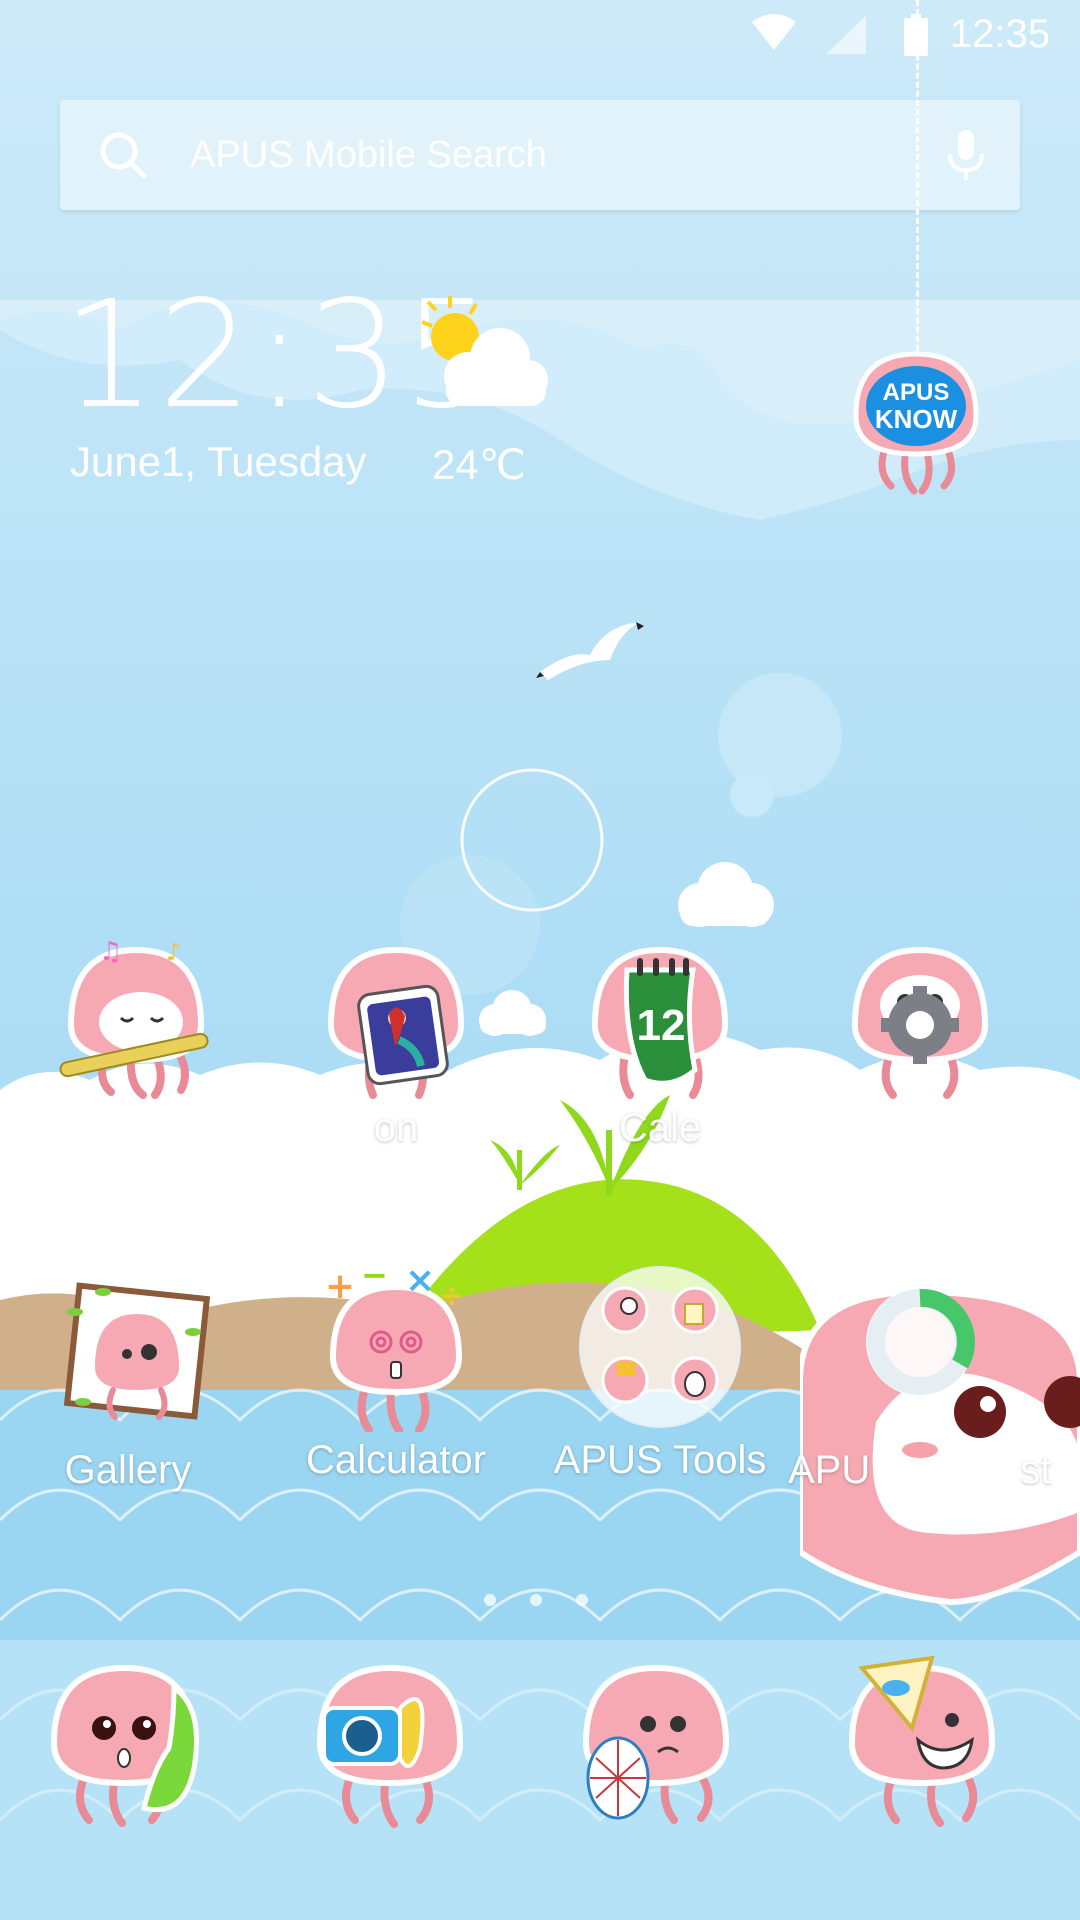  What do you see at coordinates (917, 180) in the screenshot?
I see `widget-hang-string` at bounding box center [917, 180].